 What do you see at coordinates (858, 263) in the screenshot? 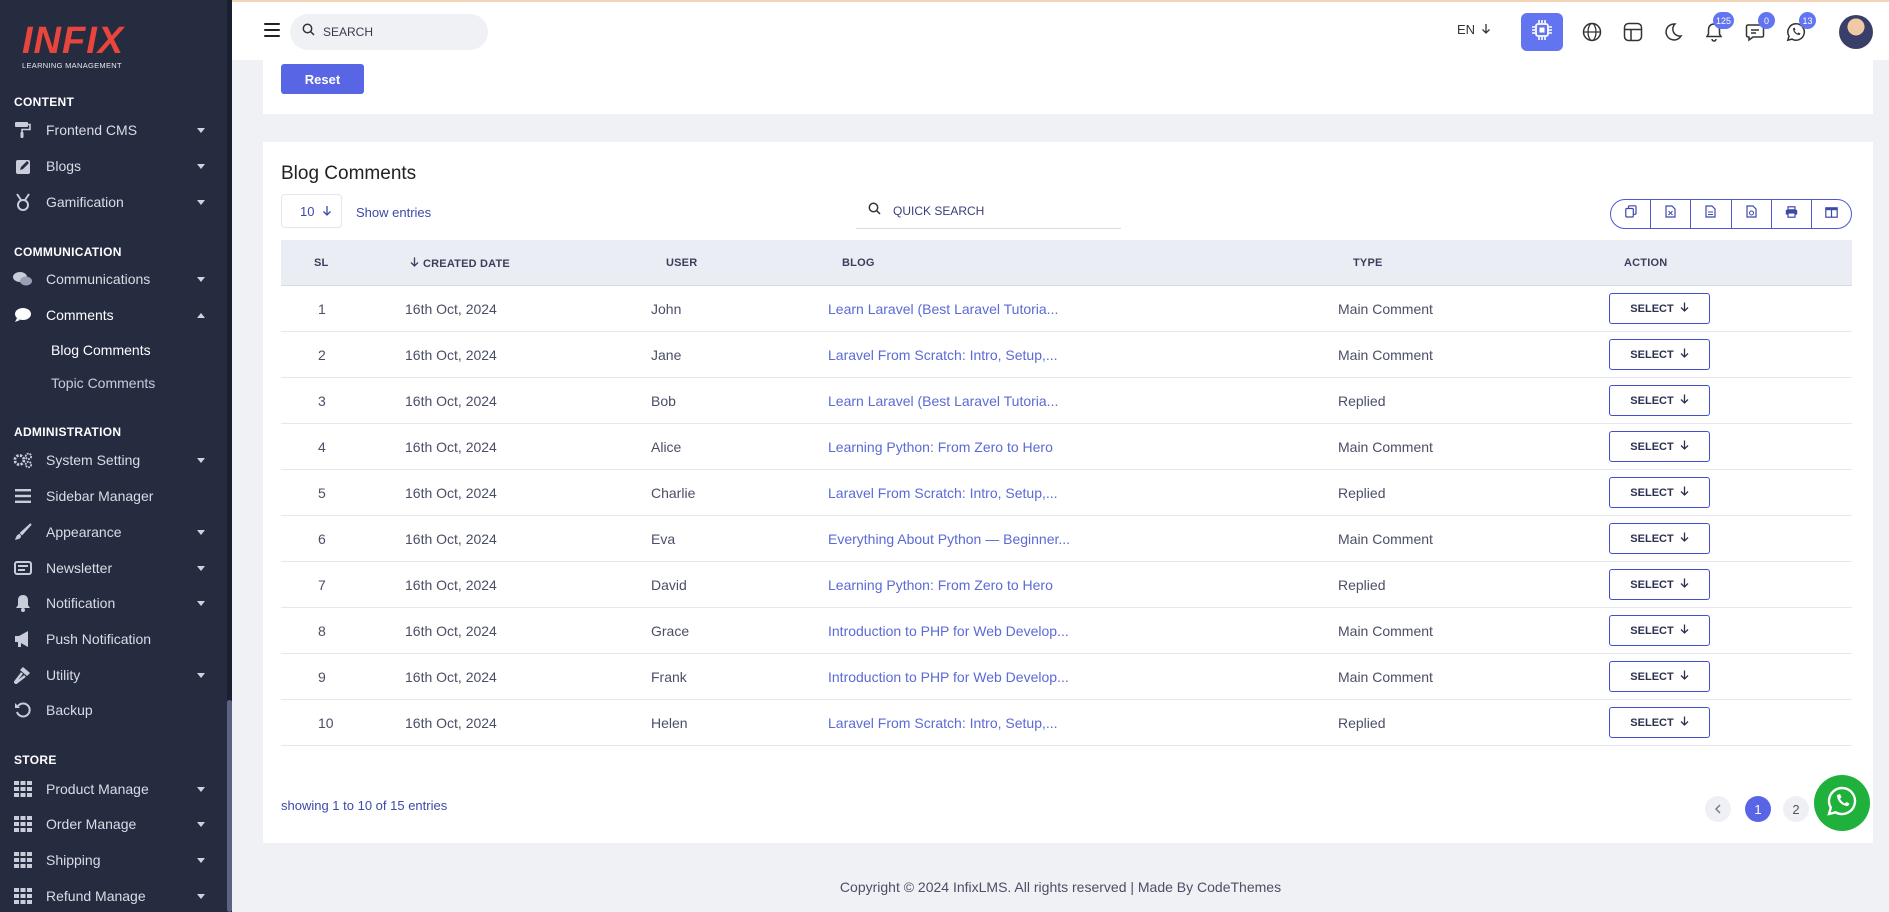
I see `column-header-blog: BLOG` at bounding box center [858, 263].